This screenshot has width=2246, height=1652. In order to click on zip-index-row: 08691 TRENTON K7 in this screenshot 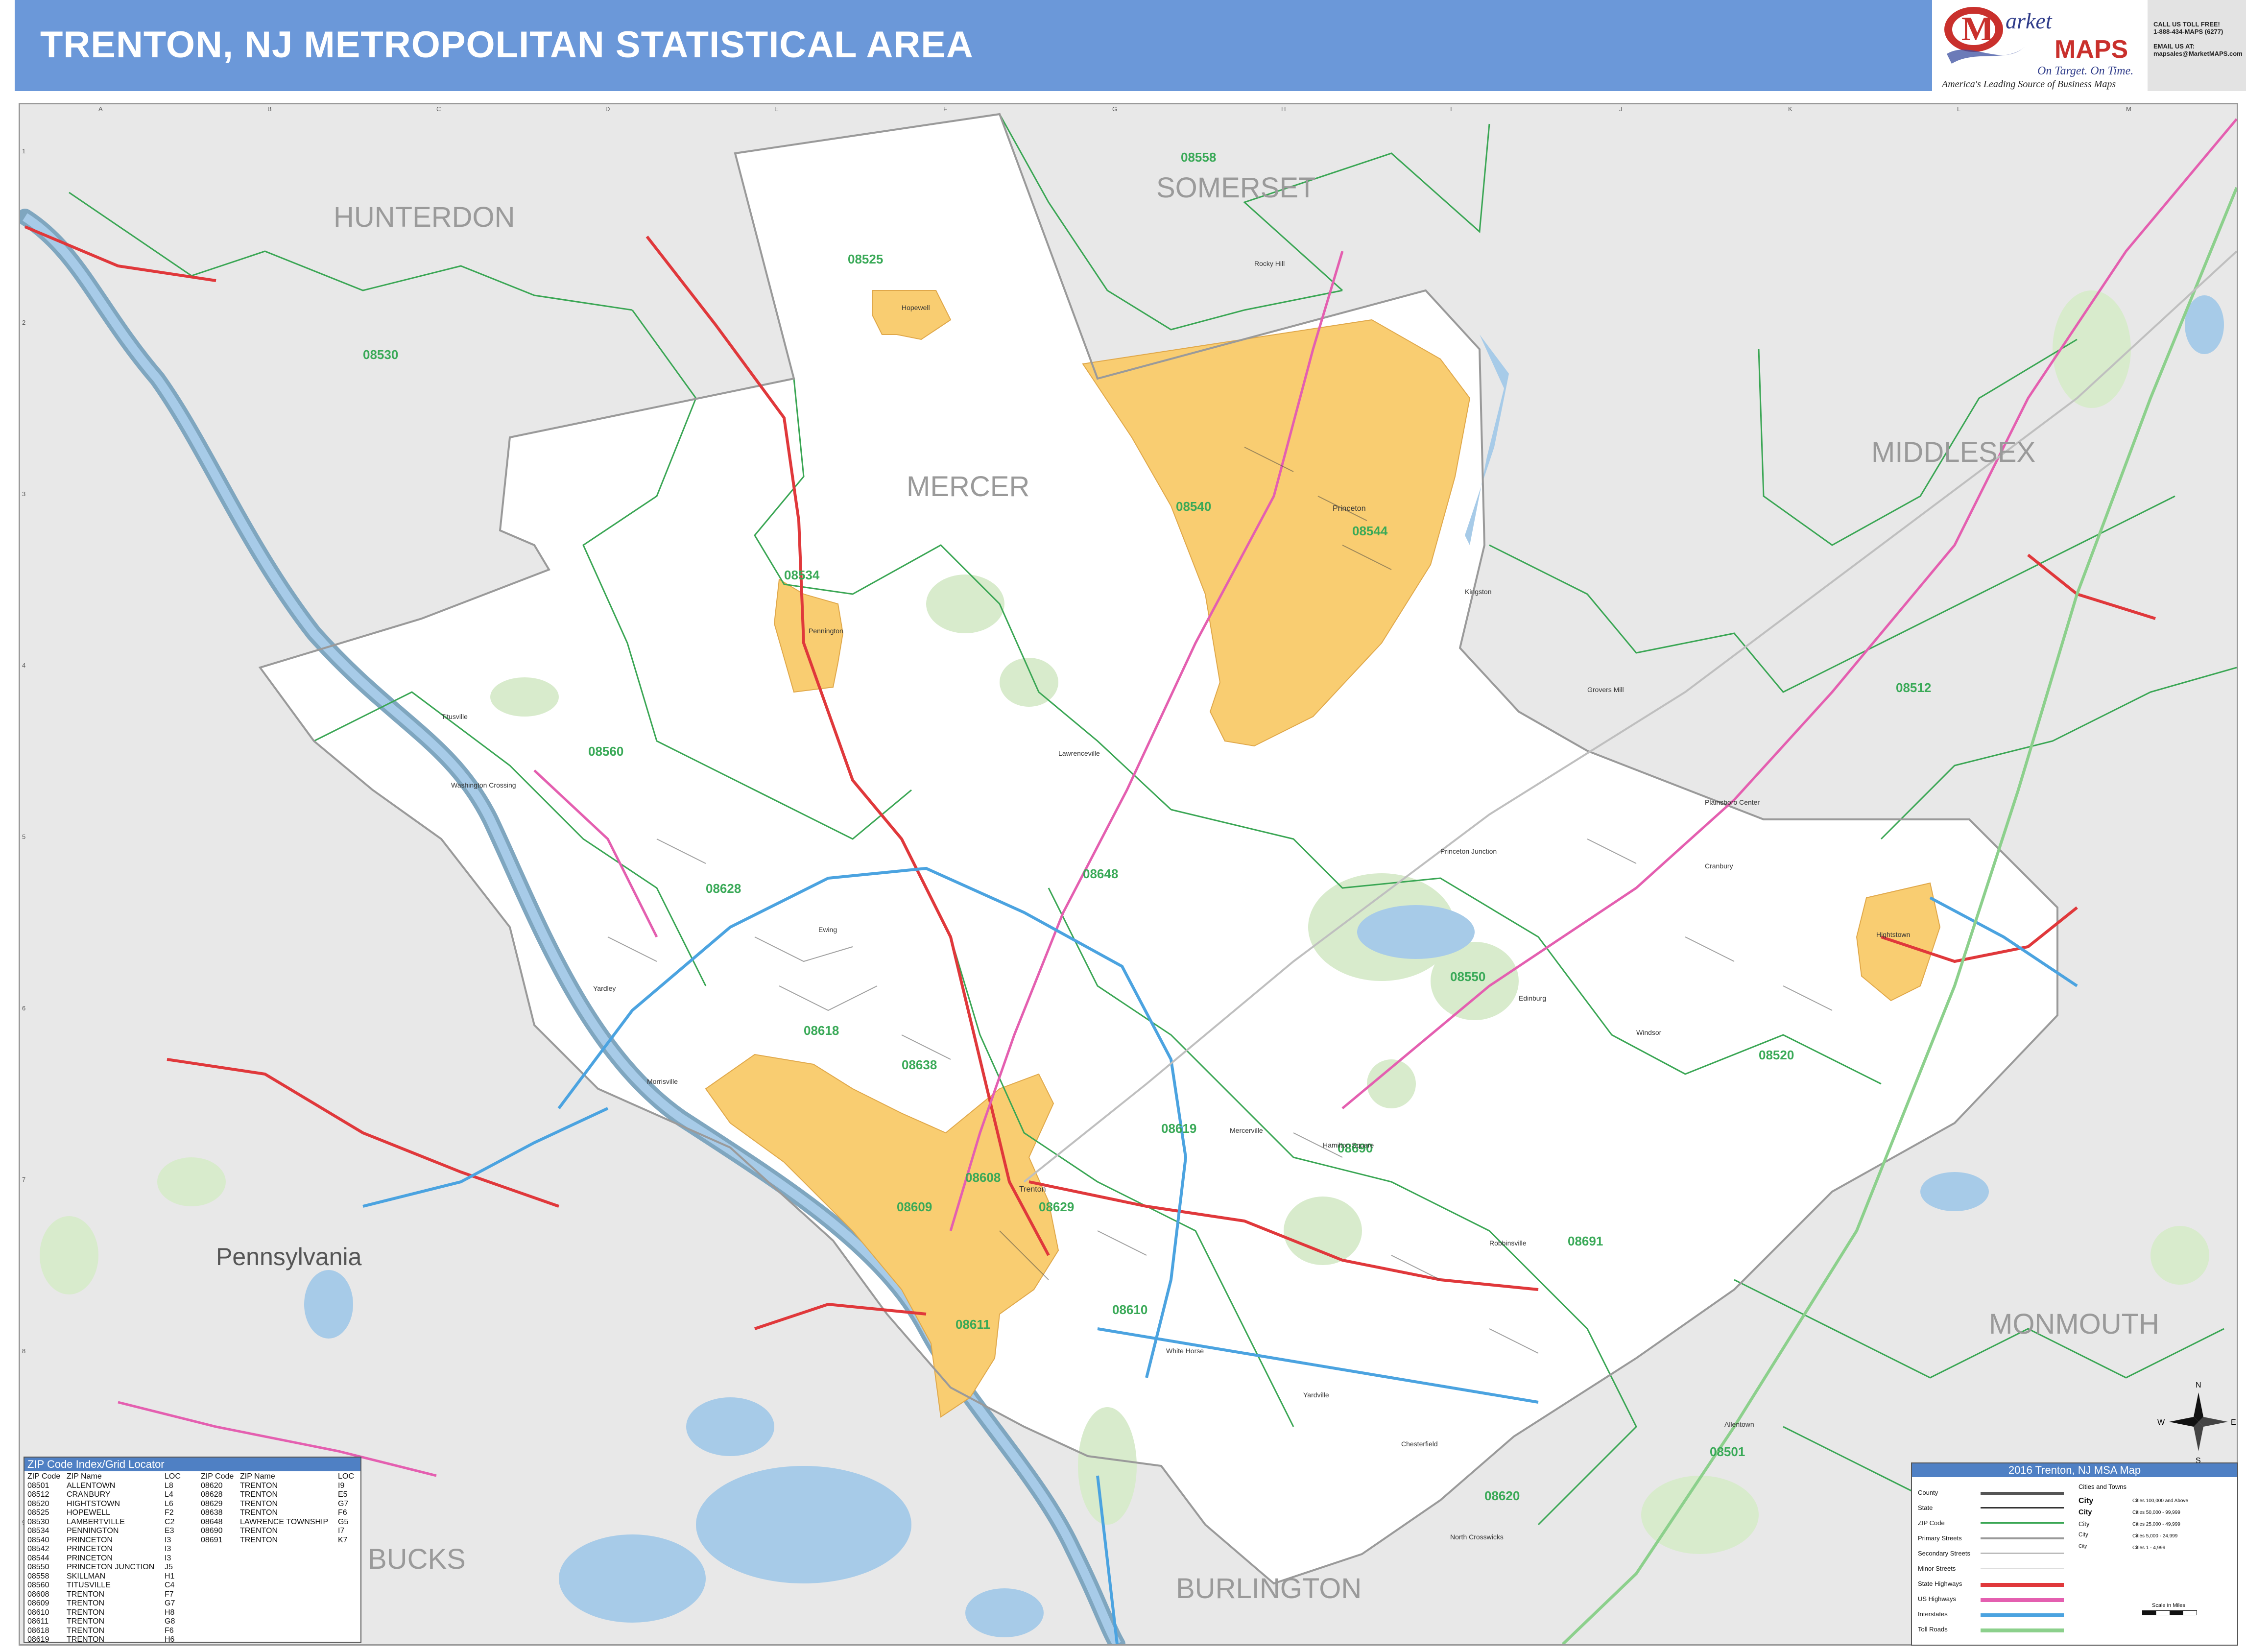, I will do `click(280, 1541)`.